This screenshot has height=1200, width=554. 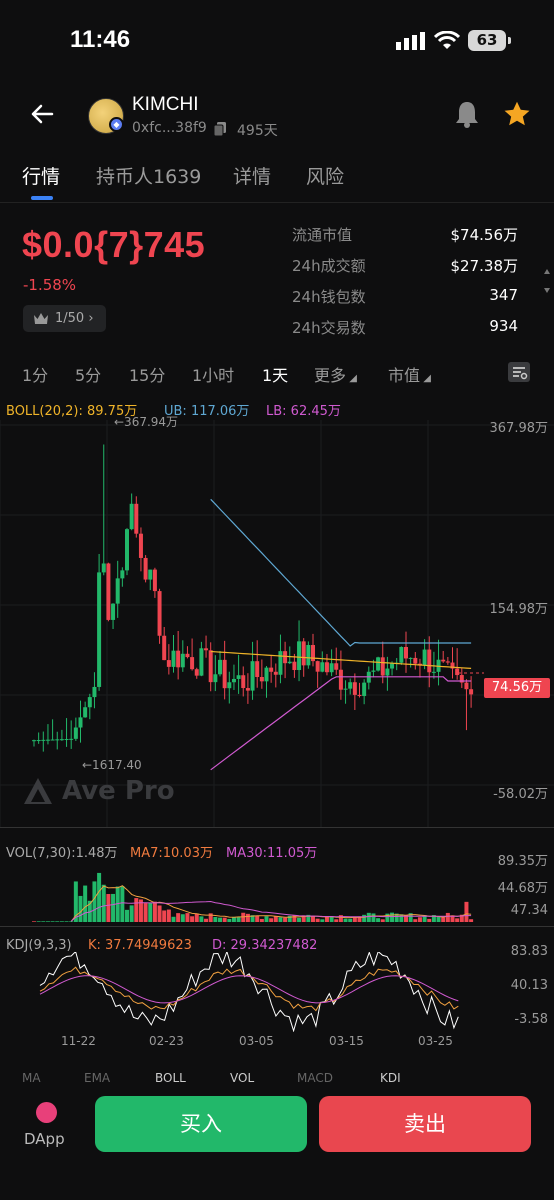 I want to click on rank-badge: 1/50 ›, so click(x=64, y=318).